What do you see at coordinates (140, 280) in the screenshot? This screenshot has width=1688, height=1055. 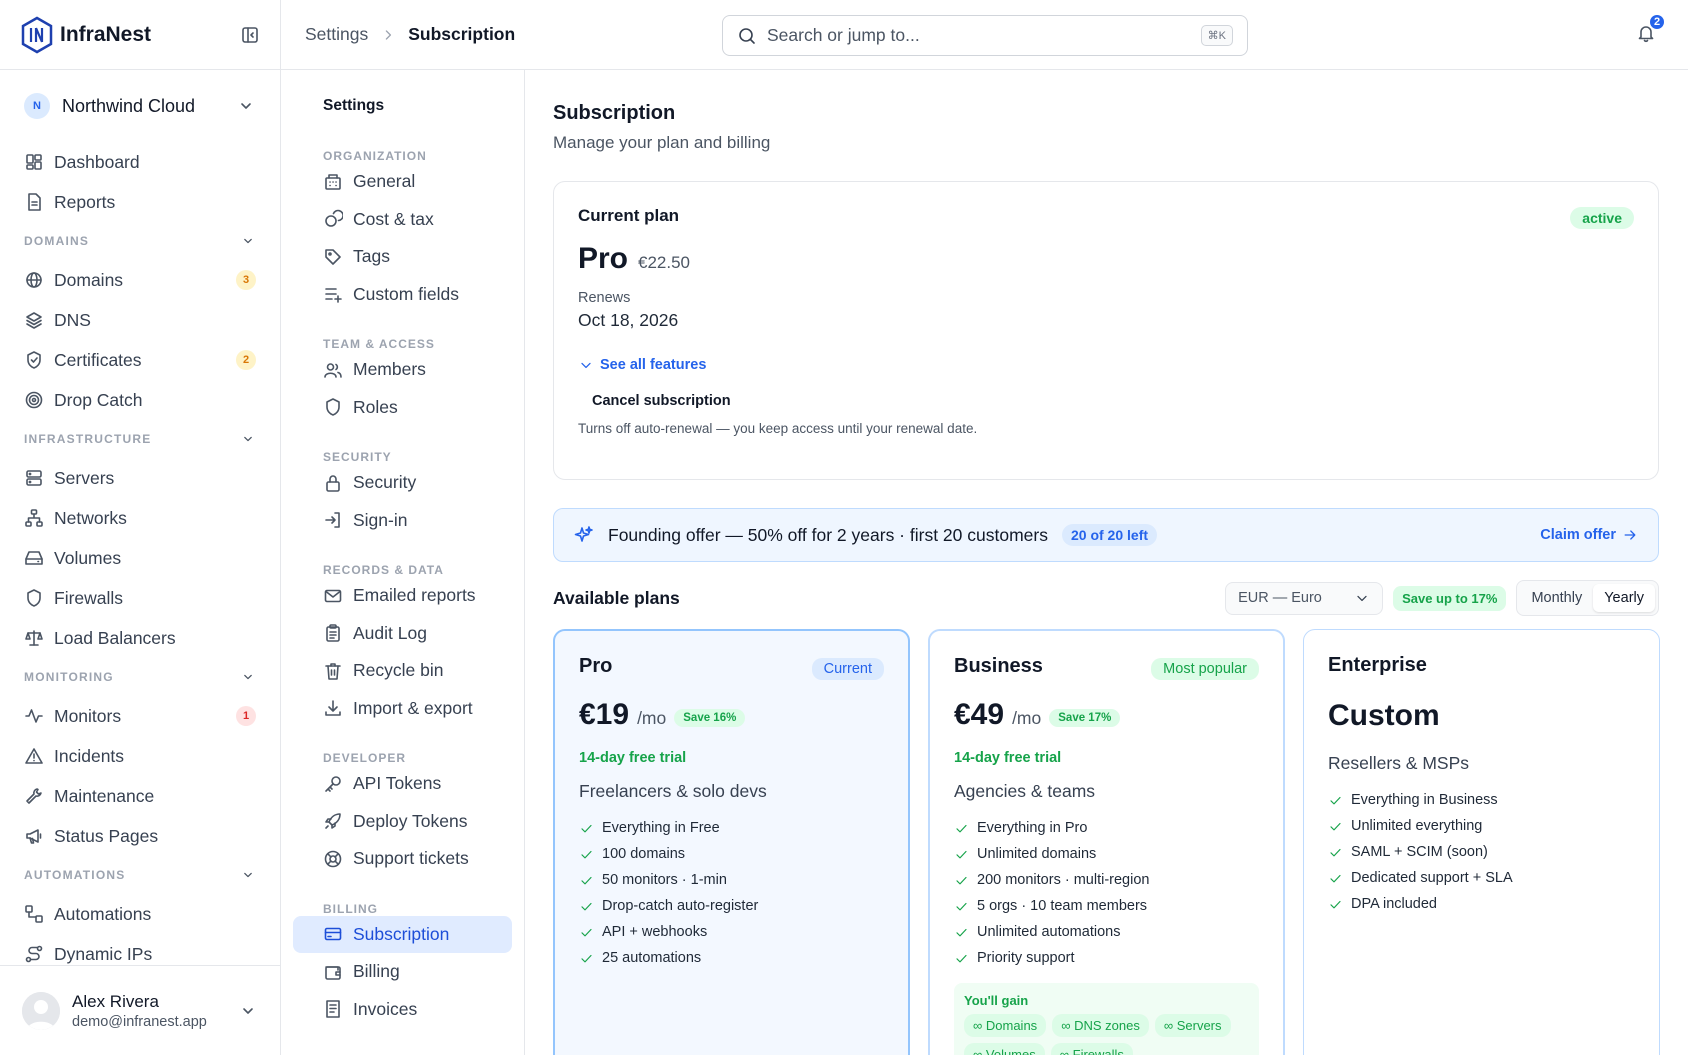 I see `sidebar-item-domains: Domains 3` at bounding box center [140, 280].